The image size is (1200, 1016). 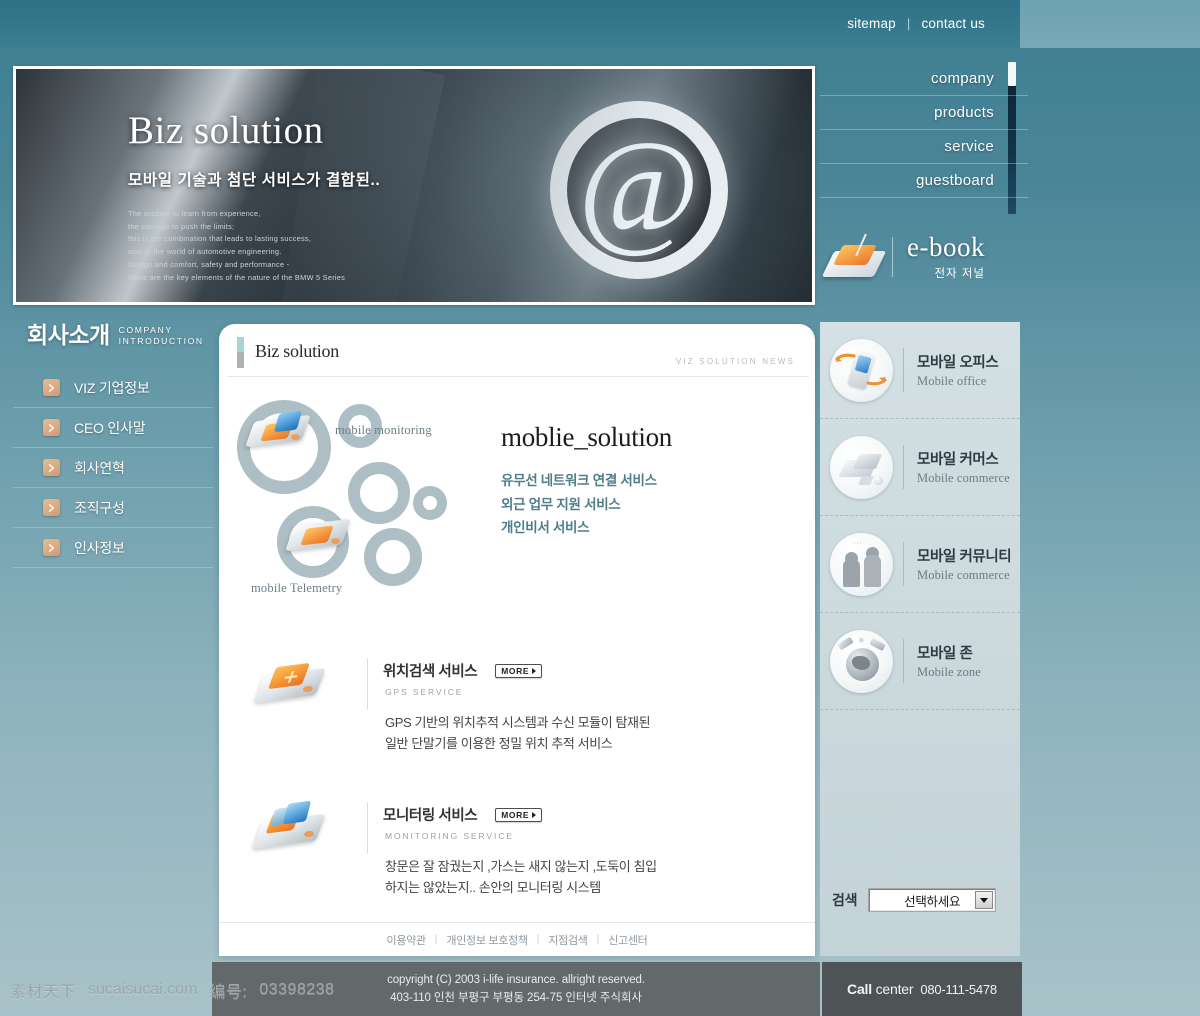 What do you see at coordinates (430, 503) in the screenshot?
I see `bubble-tiny` at bounding box center [430, 503].